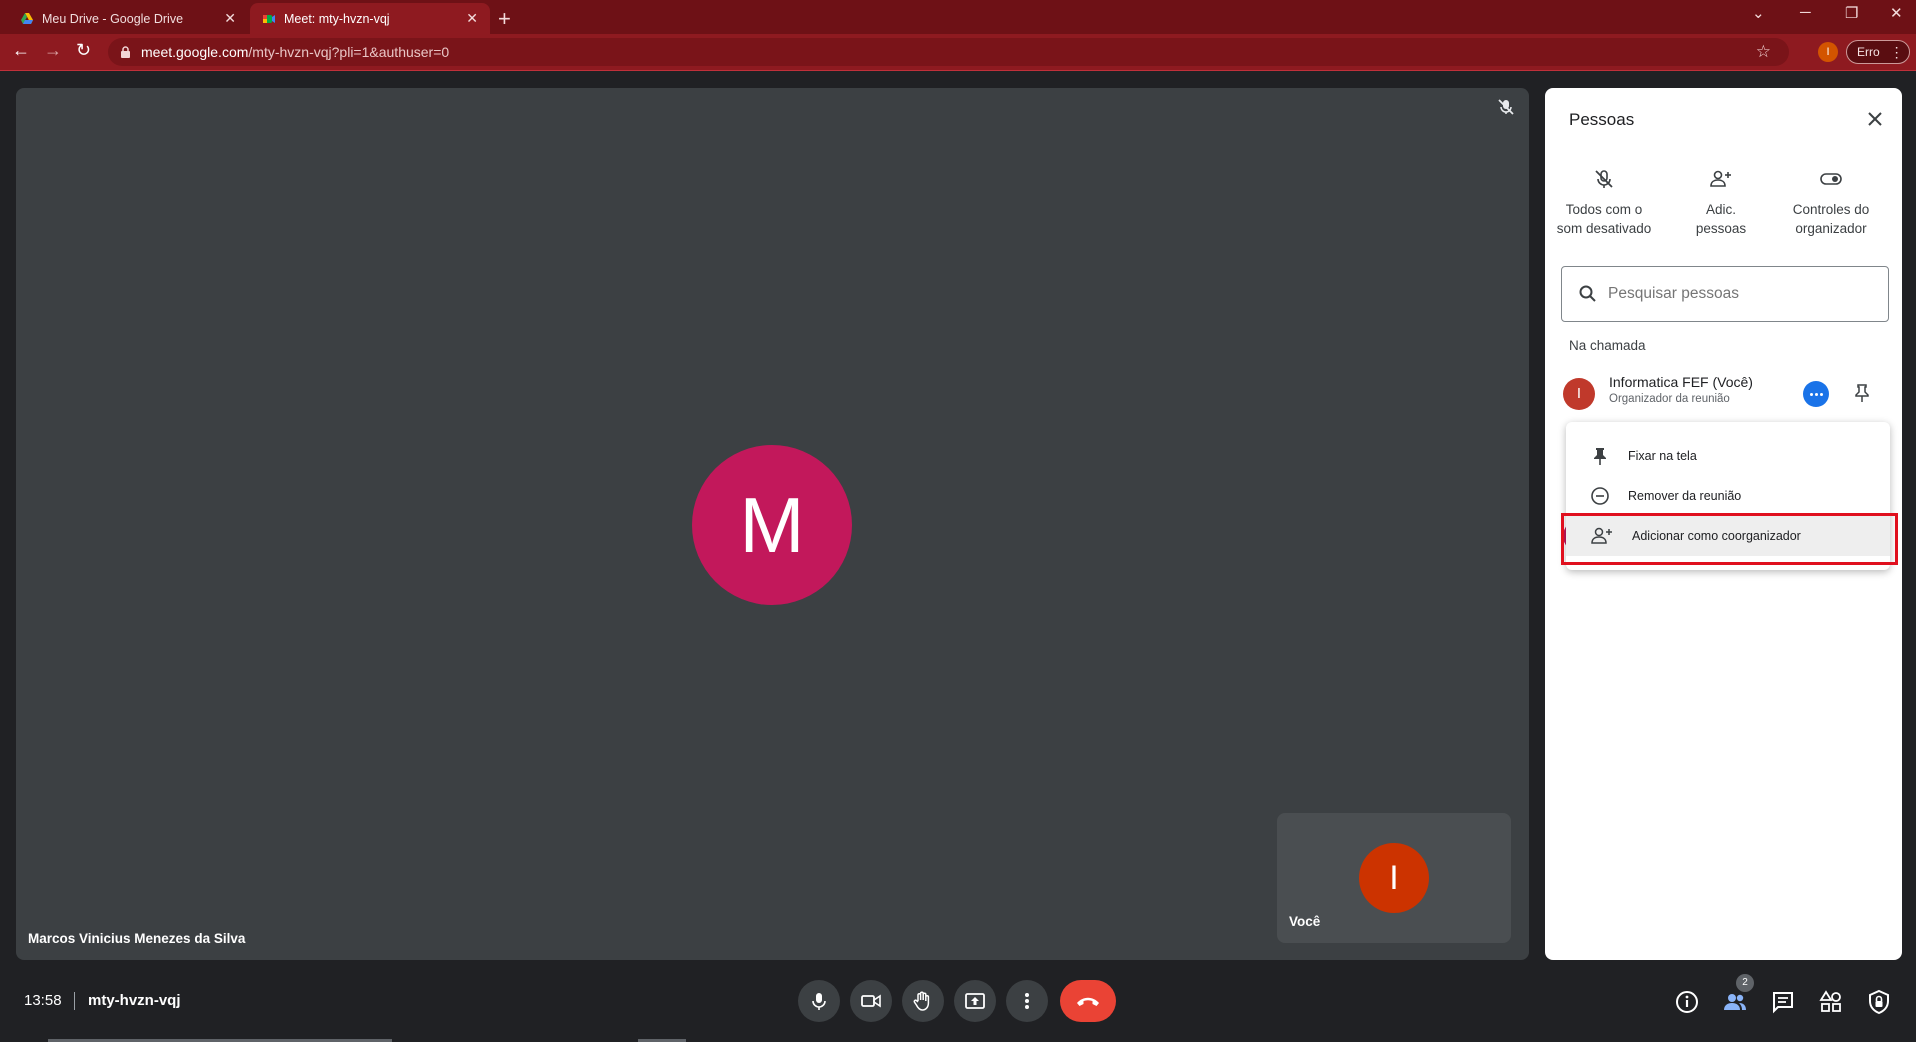  I want to click on menu-item-remove: Remover da reunião, so click(1728, 496).